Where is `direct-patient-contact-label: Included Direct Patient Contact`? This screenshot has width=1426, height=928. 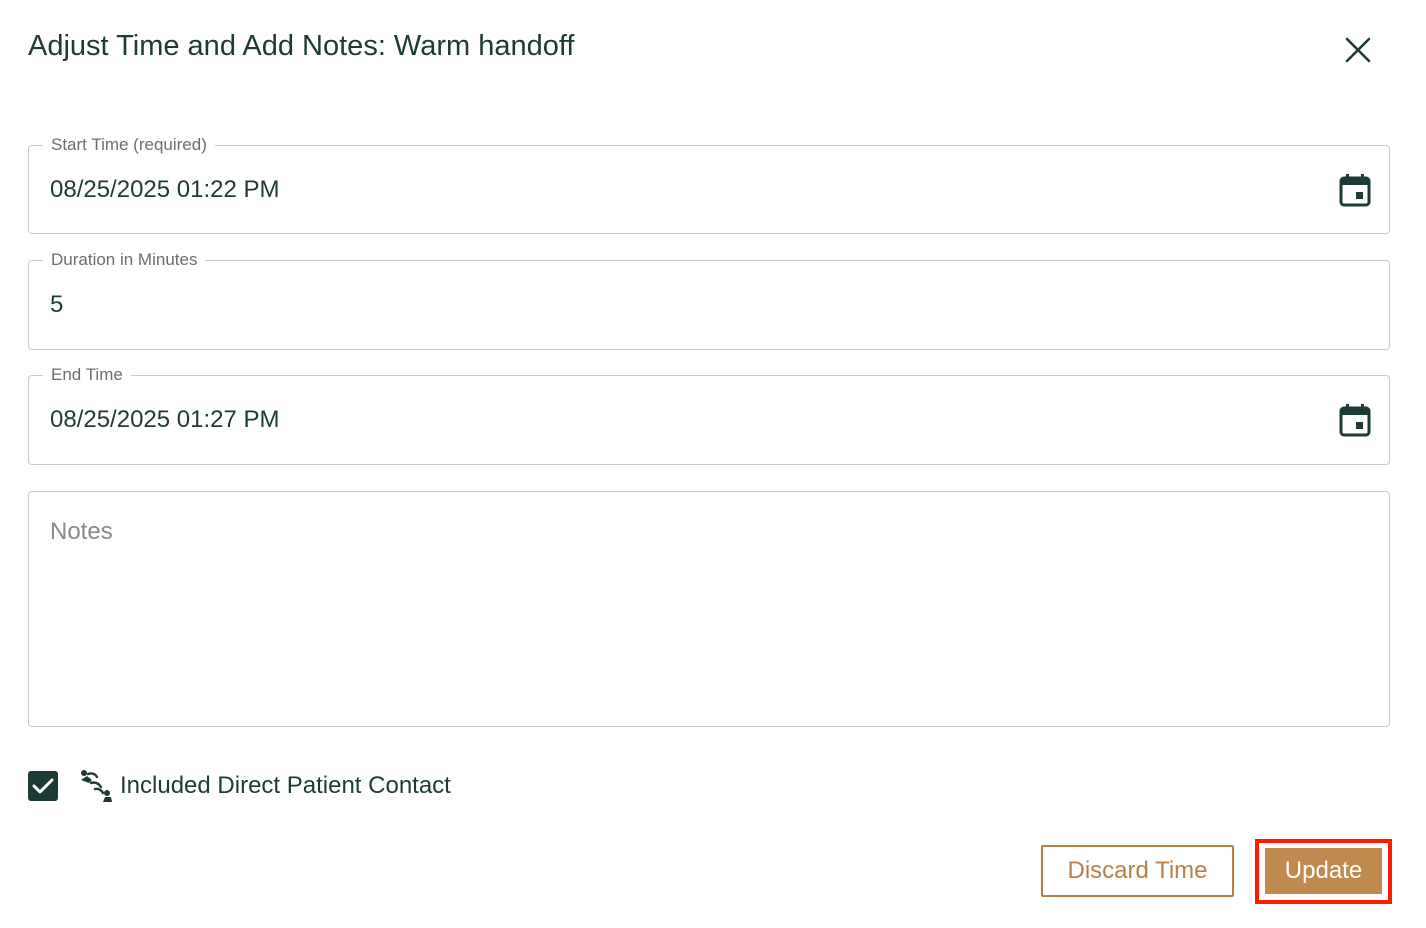 direct-patient-contact-label: Included Direct Patient Contact is located at coordinates (285, 785).